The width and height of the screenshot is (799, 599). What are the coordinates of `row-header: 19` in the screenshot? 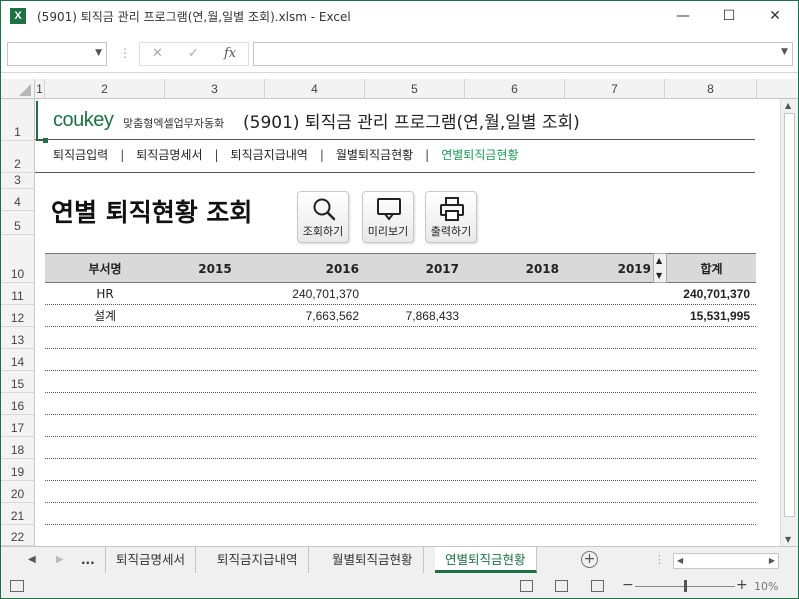 It's located at (18, 470).